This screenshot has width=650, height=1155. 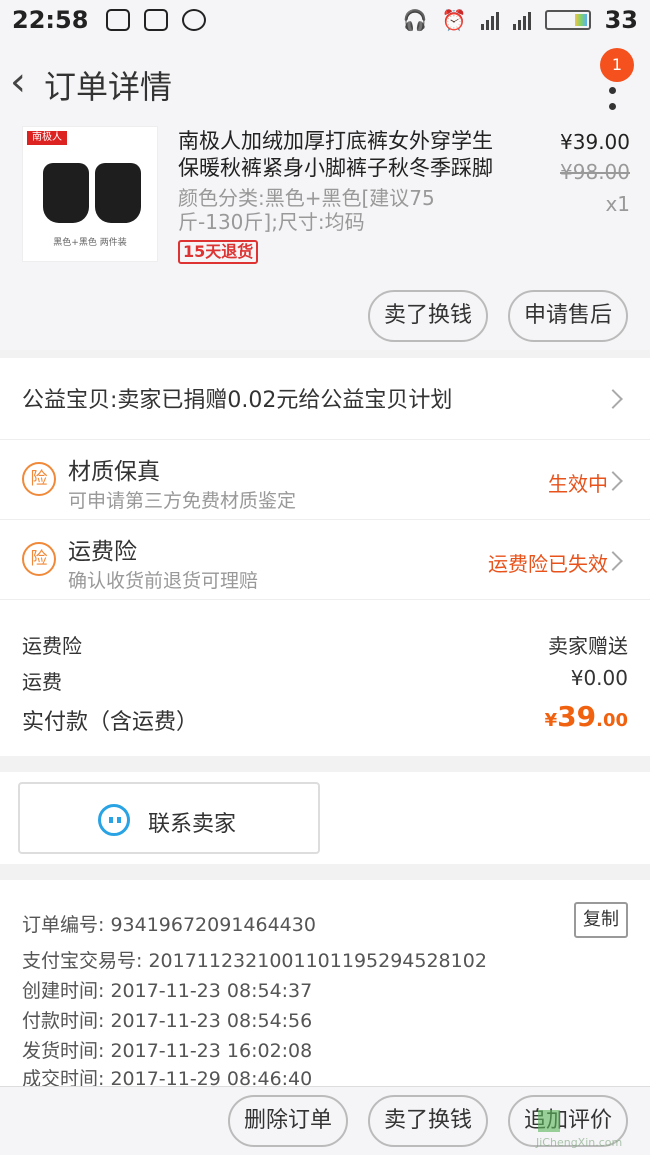 I want to click on created-time: 创建时间: 2017-11-23 08:54:37, so click(x=167, y=991).